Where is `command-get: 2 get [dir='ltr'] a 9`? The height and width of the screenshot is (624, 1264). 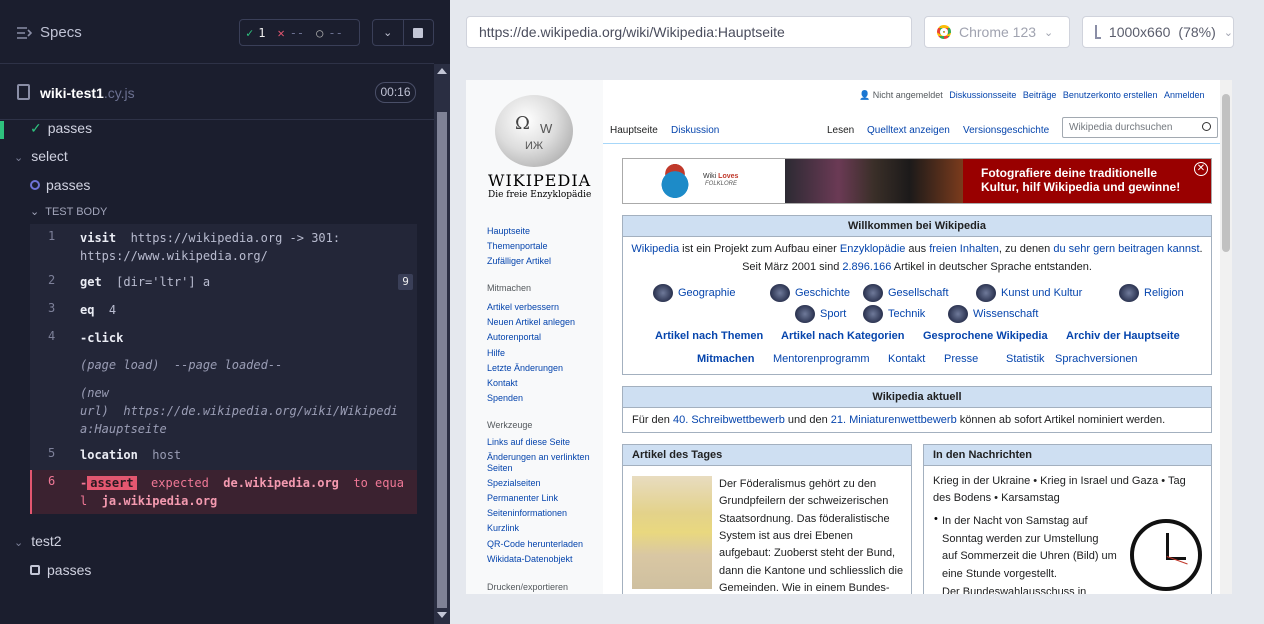
command-get: 2 get [dir='ltr'] a 9 is located at coordinates (223, 283).